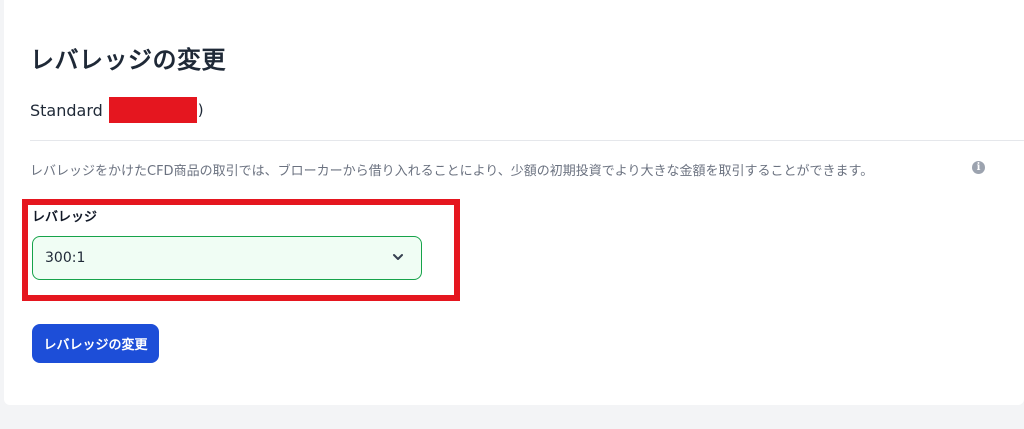 This screenshot has width=1024, height=429. I want to click on leverage-selected-value: 300:1, so click(65, 258).